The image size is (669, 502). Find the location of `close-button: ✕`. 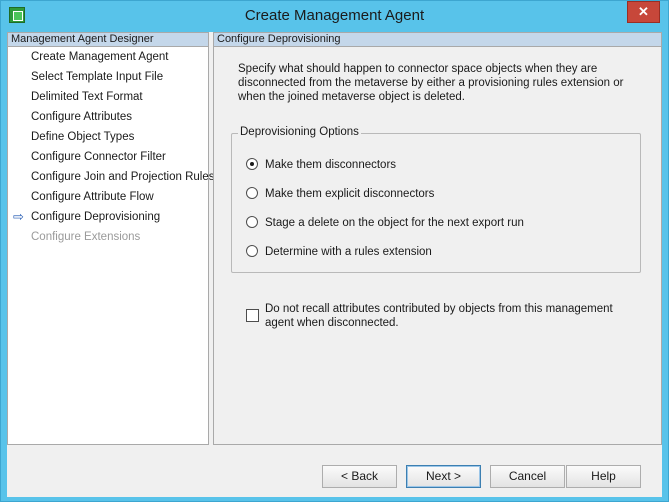

close-button: ✕ is located at coordinates (643, 12).